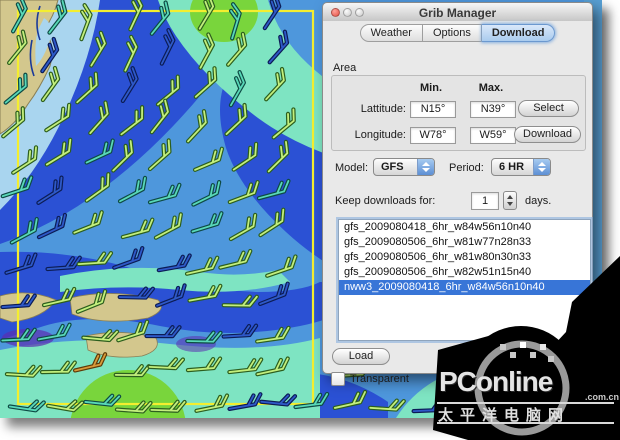  Describe the element at coordinates (345, 68) in the screenshot. I see `area-group-label: Area` at that location.